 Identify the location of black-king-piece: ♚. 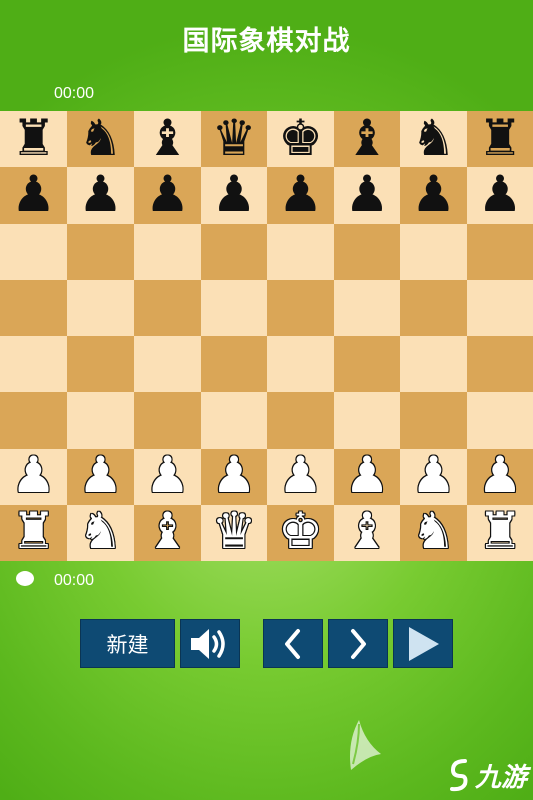
(300, 138).